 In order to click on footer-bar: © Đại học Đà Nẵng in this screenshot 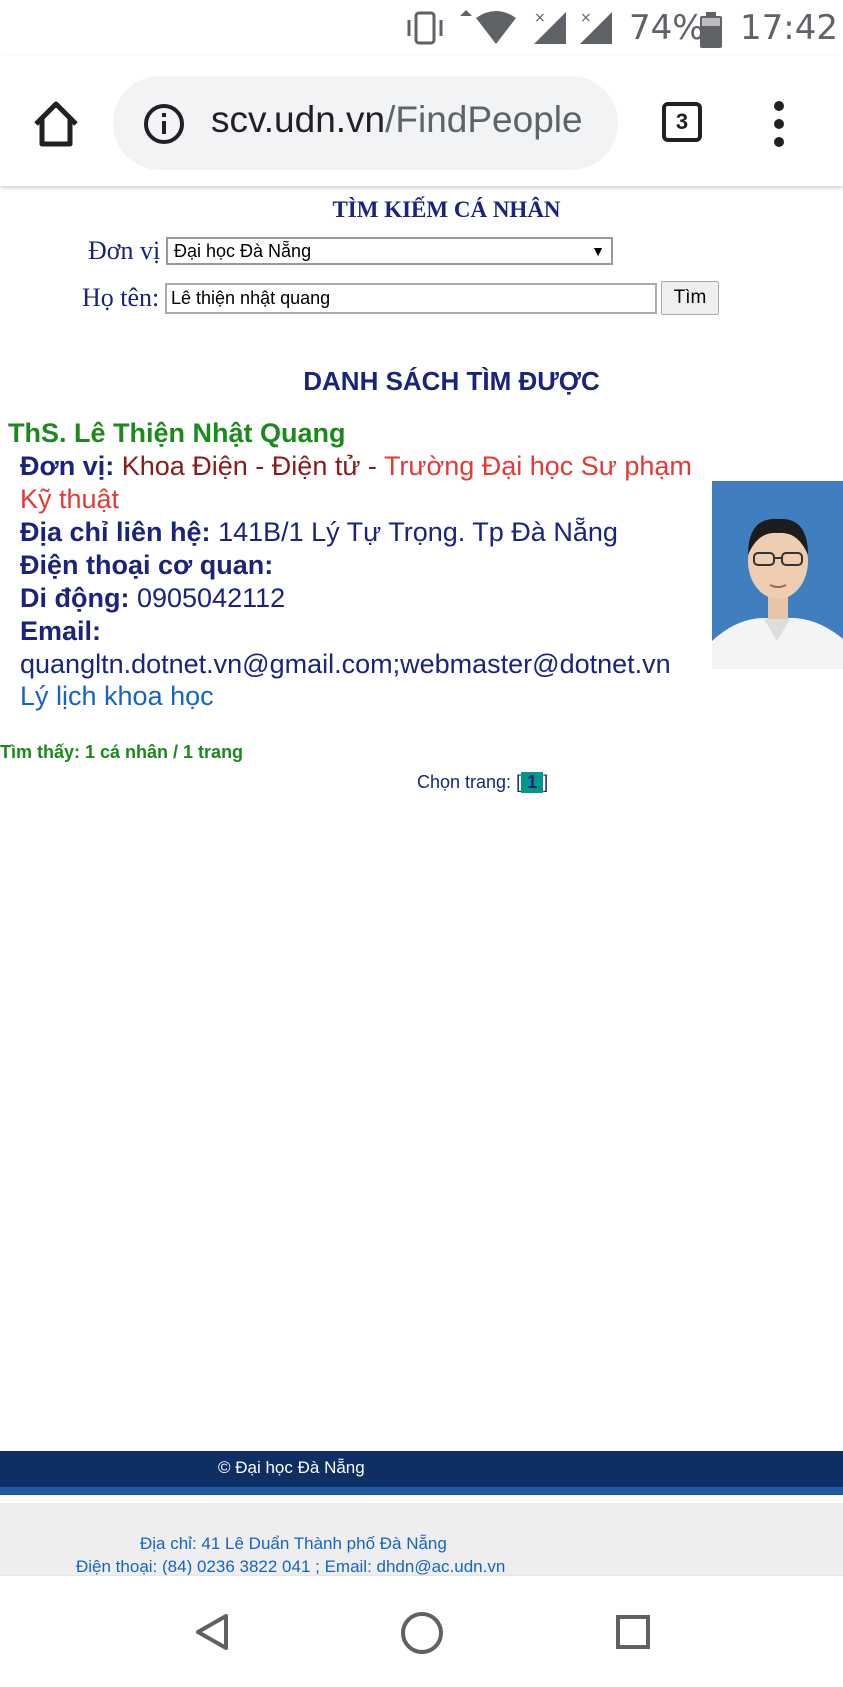, I will do `click(421, 1469)`.